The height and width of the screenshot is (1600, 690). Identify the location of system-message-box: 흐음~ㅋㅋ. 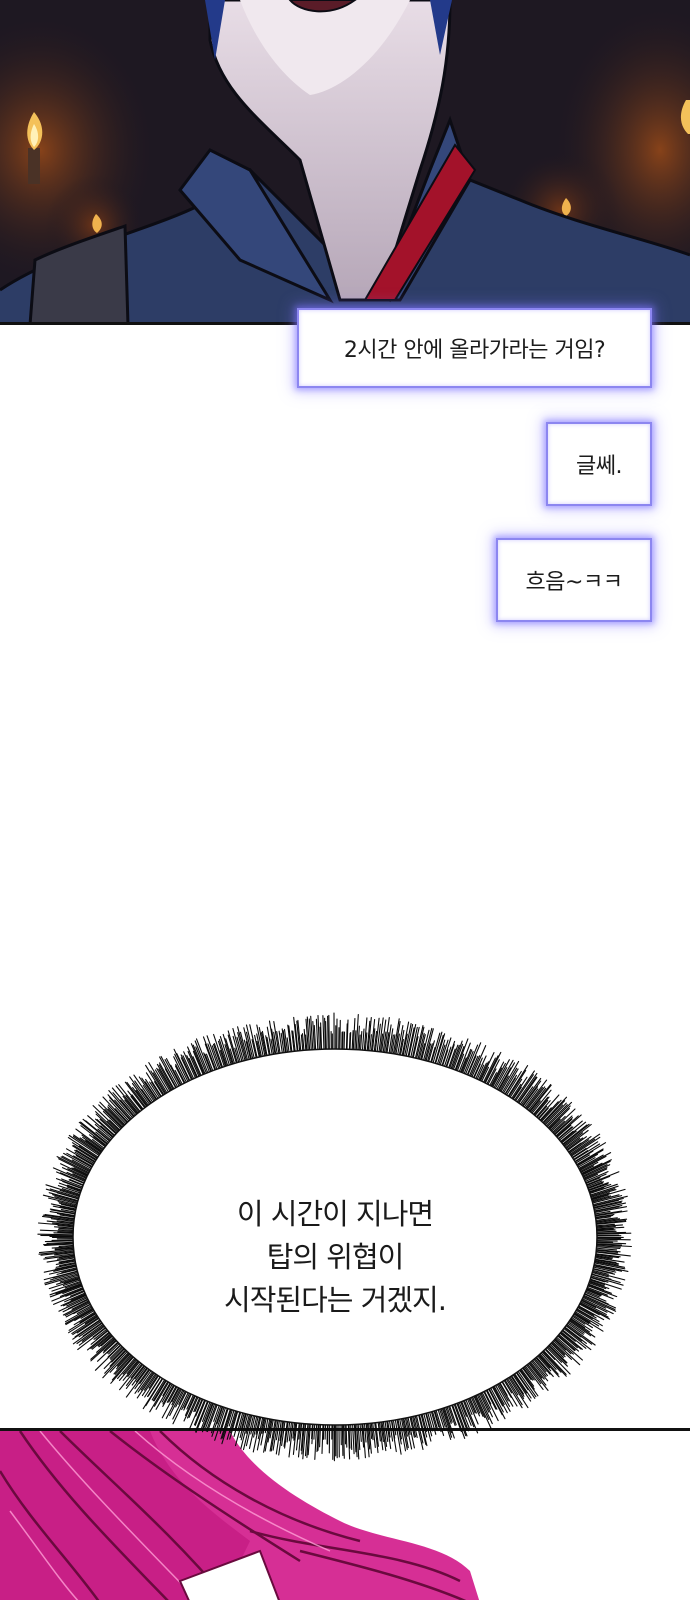
(574, 580).